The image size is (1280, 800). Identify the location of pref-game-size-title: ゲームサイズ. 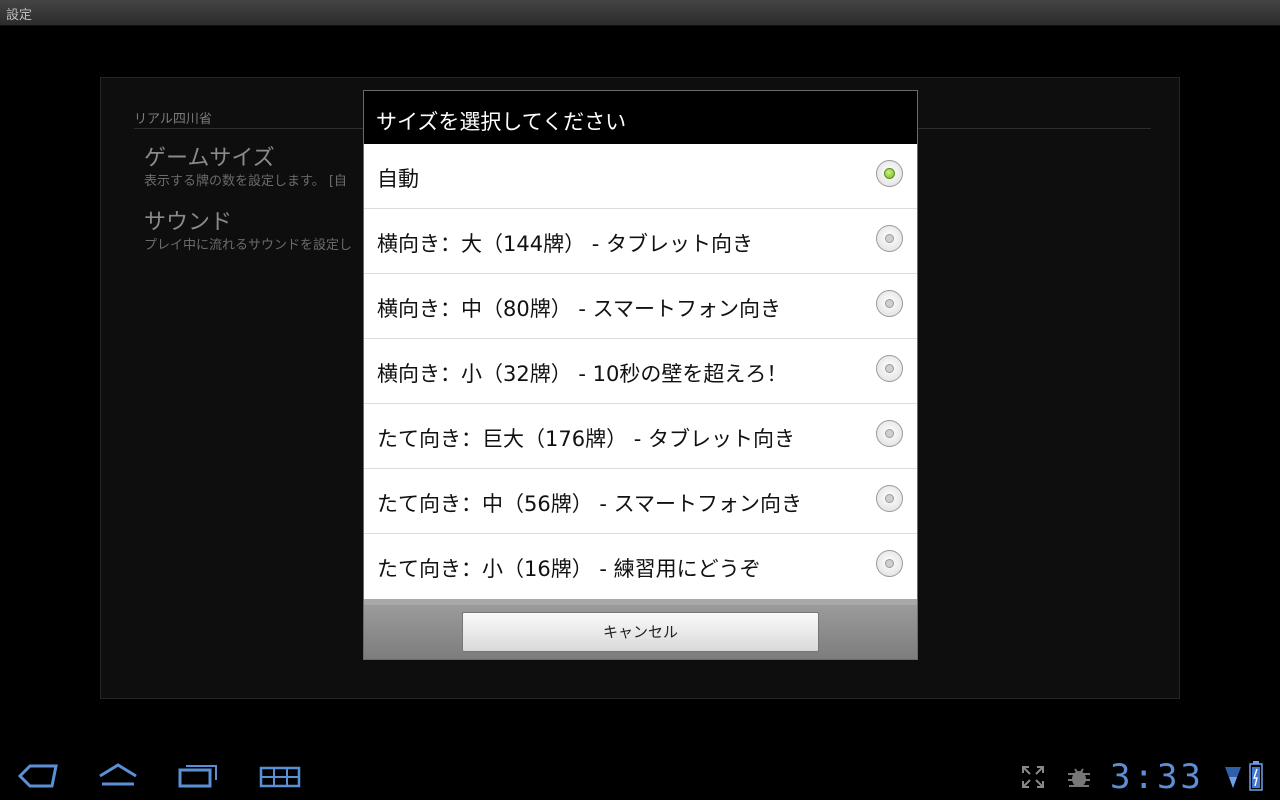
(209, 156).